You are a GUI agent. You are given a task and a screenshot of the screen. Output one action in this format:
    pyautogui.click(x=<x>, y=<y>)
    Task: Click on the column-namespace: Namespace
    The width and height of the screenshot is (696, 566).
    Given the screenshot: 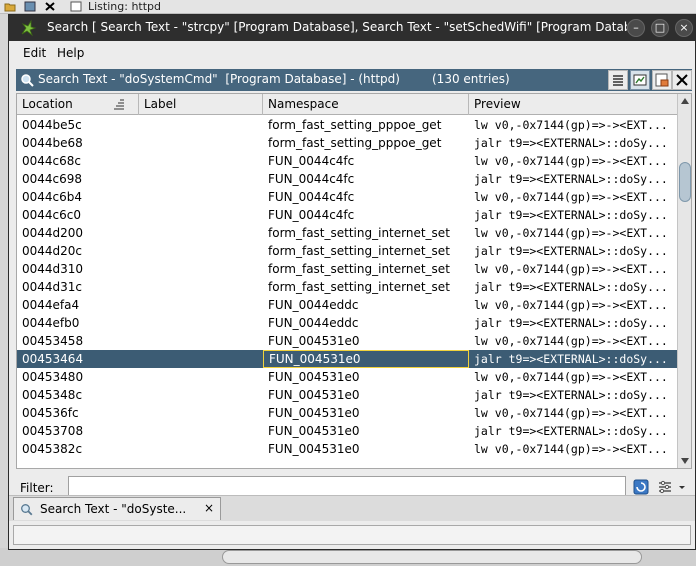 What is the action you would take?
    pyautogui.click(x=366, y=104)
    